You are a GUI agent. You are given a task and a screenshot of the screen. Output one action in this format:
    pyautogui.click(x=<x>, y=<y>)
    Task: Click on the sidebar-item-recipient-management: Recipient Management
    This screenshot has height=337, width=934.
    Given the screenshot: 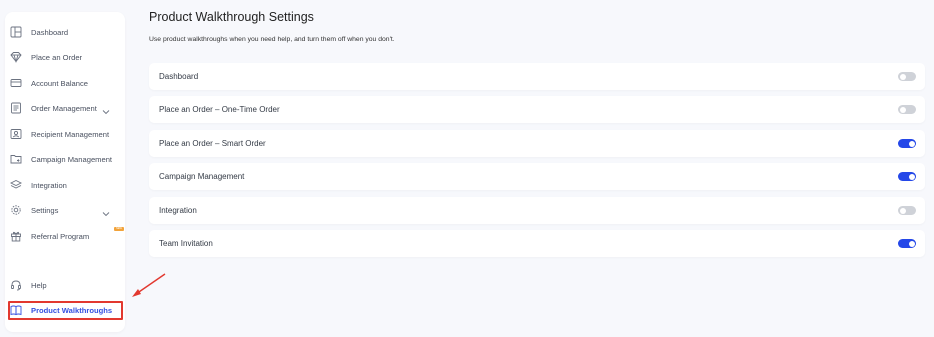 What is the action you would take?
    pyautogui.click(x=60, y=134)
    